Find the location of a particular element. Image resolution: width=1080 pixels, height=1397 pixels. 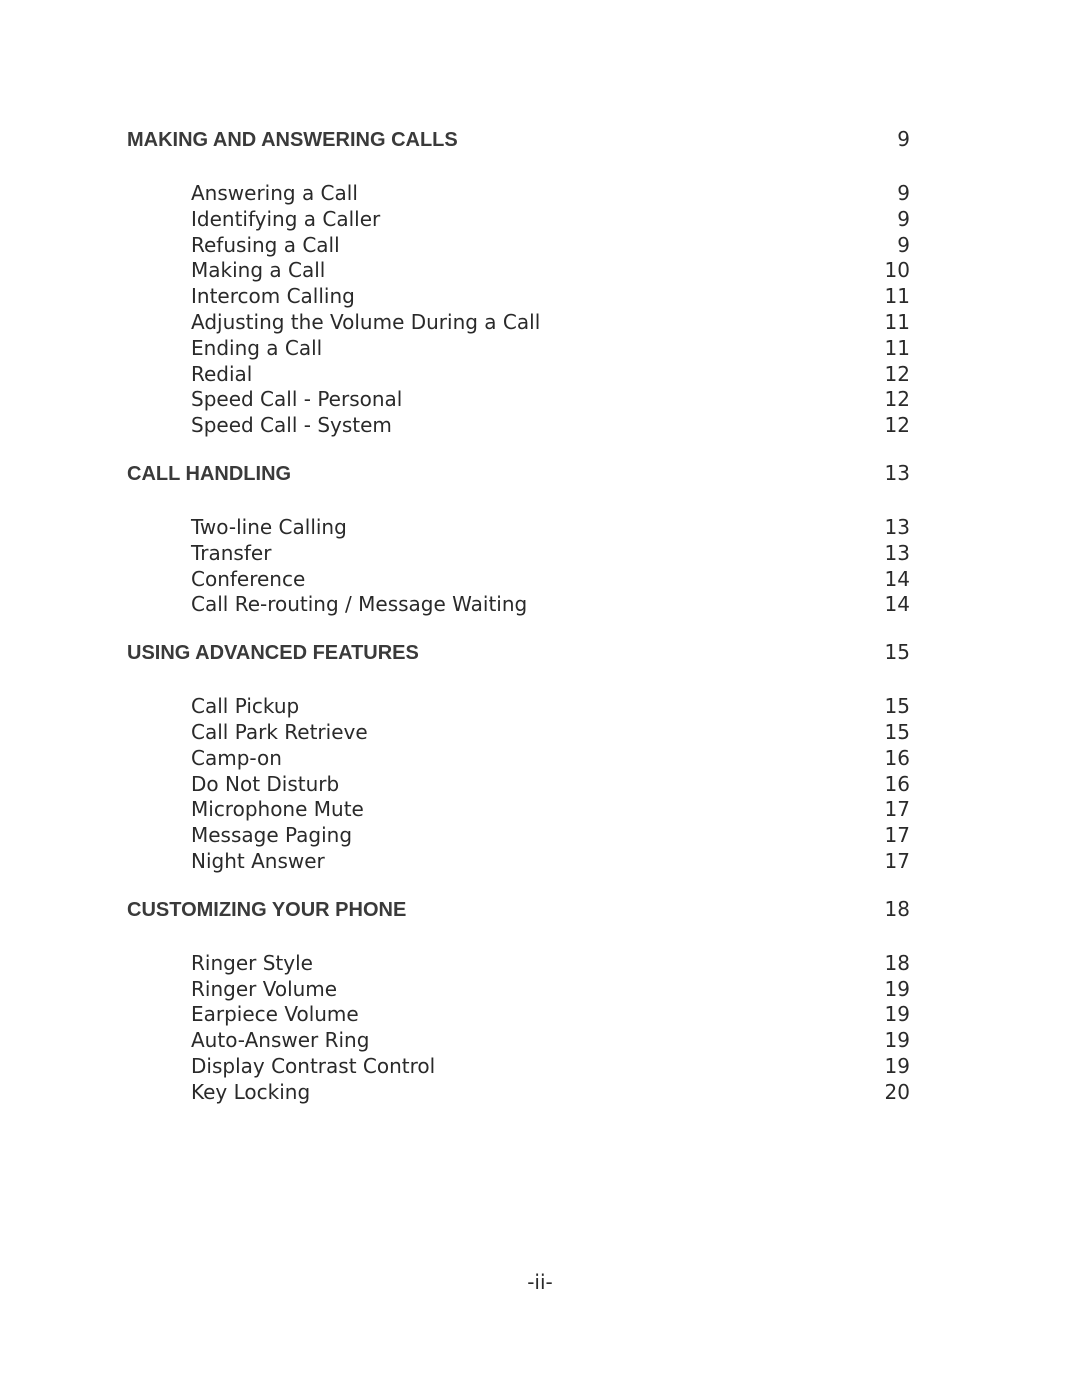

entry-label: Refusing a Call is located at coordinates (265, 244).